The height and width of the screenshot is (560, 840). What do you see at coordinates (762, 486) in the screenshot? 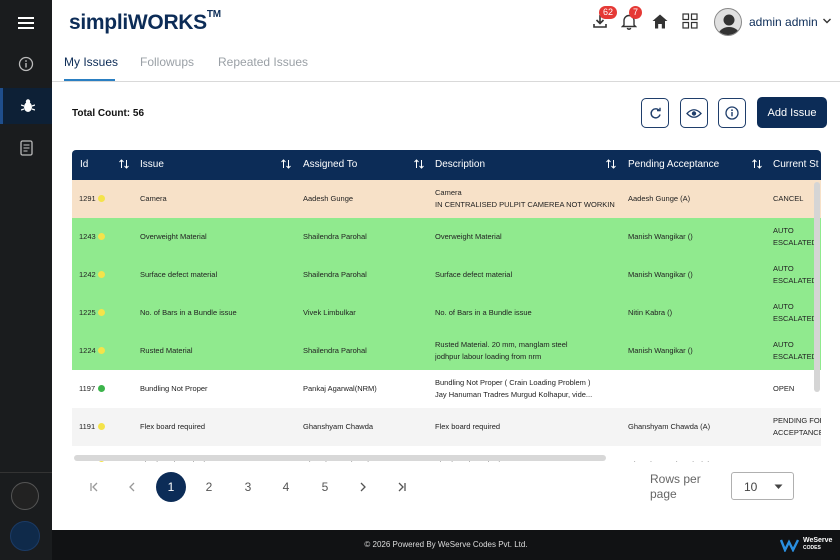
I see `rows-per-page-select: 10` at bounding box center [762, 486].